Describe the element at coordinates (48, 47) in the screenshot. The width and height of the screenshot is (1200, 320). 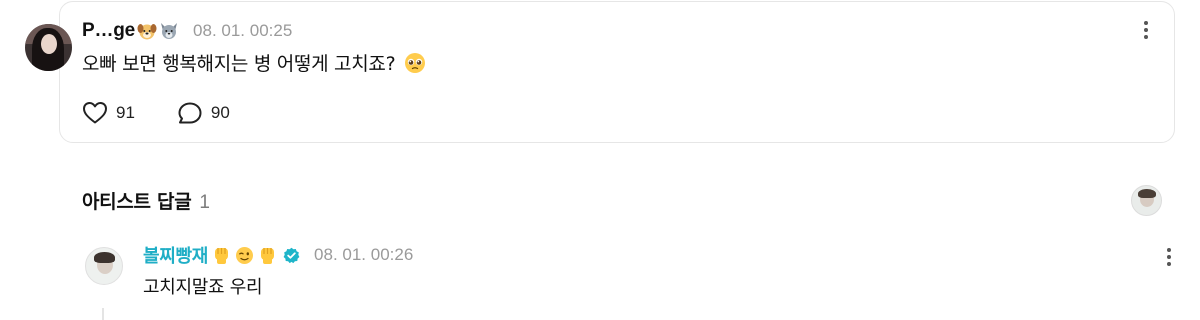
I see `post-author-avatar` at that location.